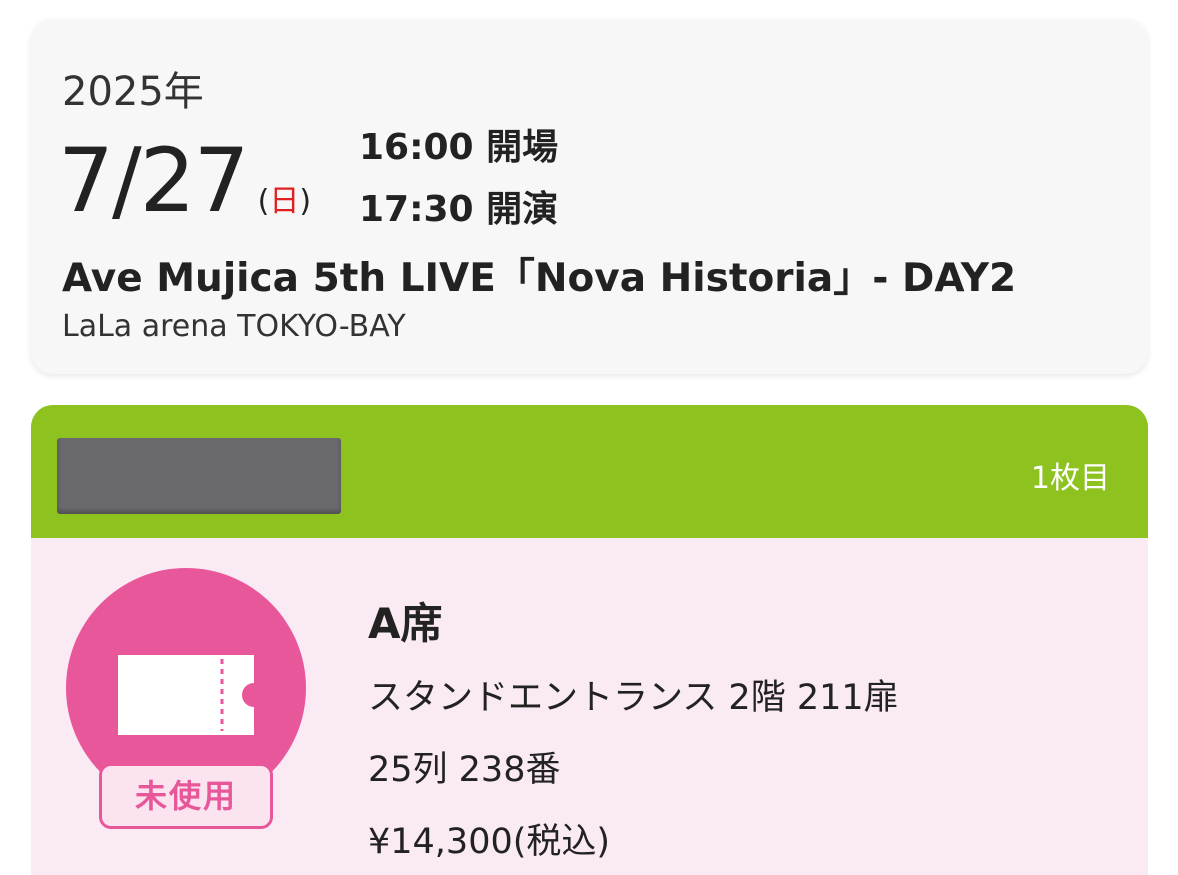 Image resolution: width=1178 pixels, height=875 pixels. I want to click on ticket-header: 1枚目, so click(589, 471).